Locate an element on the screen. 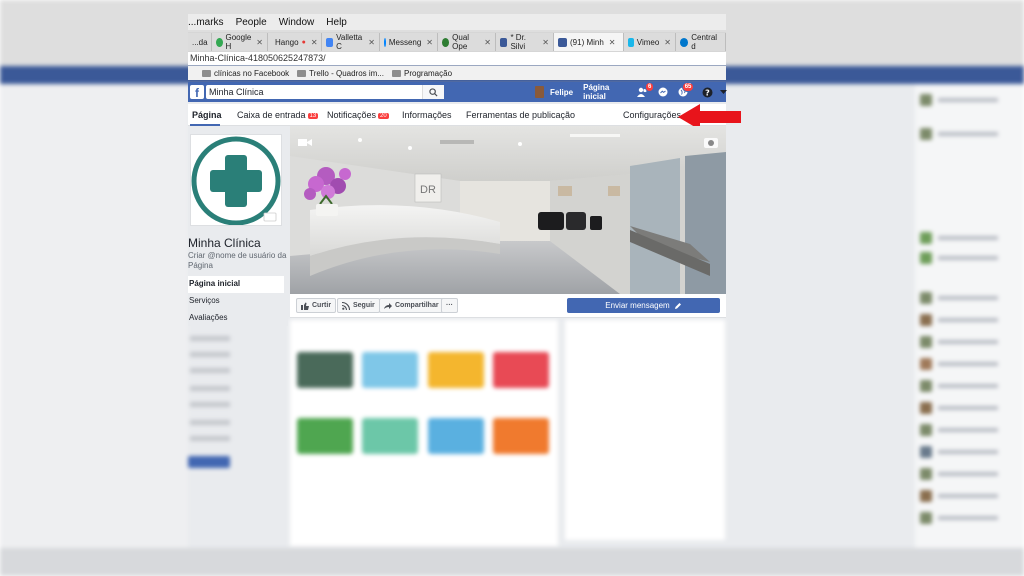  tab-inbox: Caixa de entrada 13 is located at coordinates (278, 115).